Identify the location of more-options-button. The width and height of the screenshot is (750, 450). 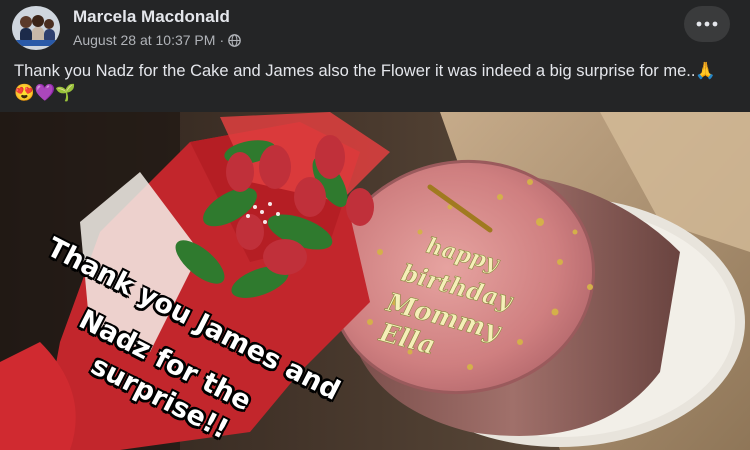
(707, 24).